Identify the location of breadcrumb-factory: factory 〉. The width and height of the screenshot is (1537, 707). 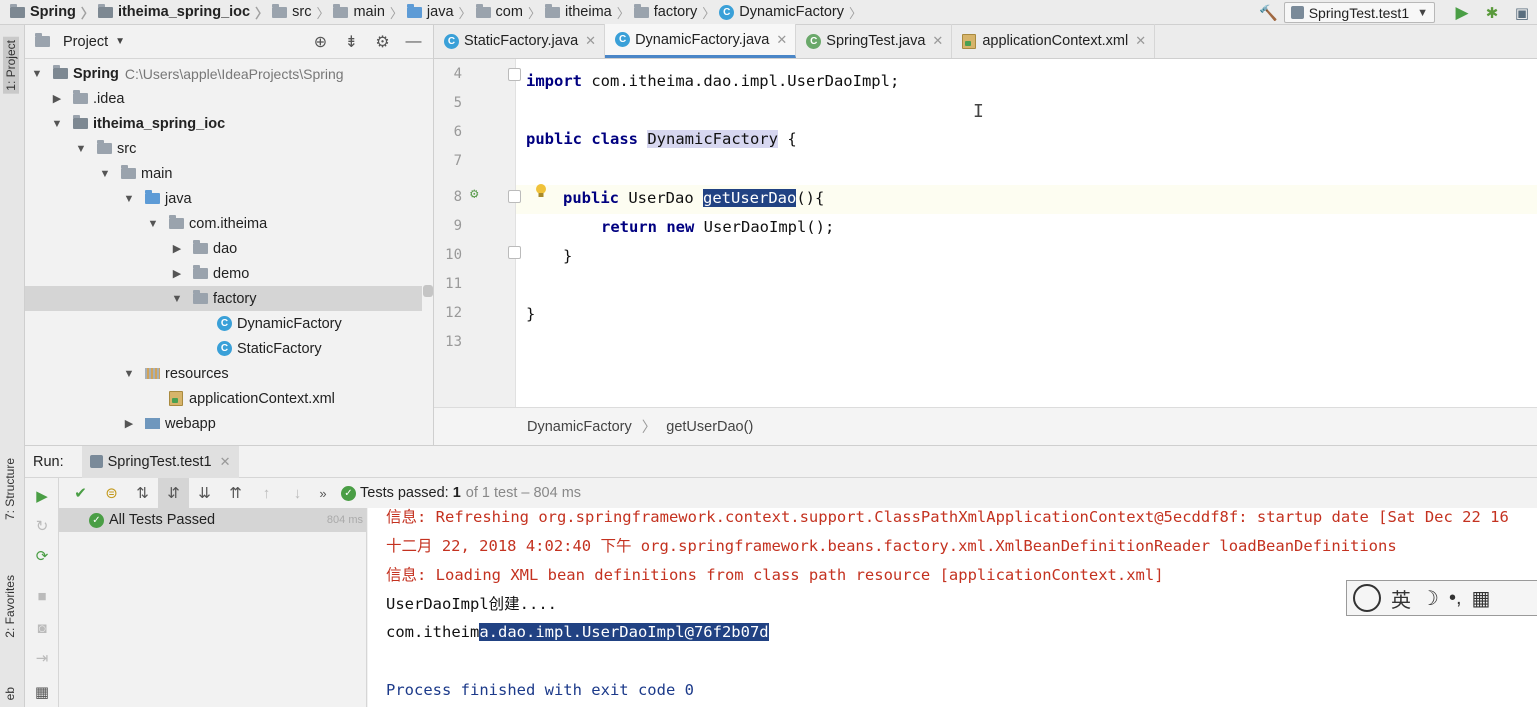
(674, 12).